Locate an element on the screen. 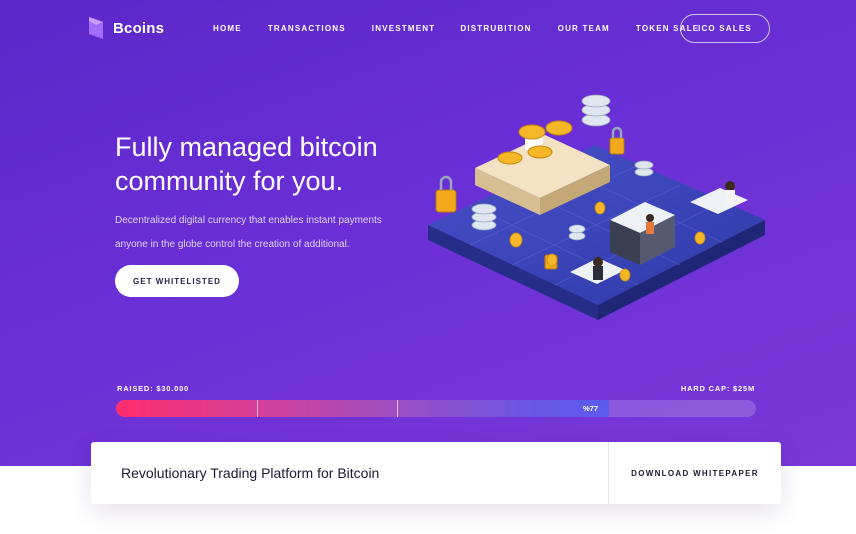 Image resolution: width=856 pixels, height=534 pixels. logo: Bcoins is located at coordinates (126, 28).